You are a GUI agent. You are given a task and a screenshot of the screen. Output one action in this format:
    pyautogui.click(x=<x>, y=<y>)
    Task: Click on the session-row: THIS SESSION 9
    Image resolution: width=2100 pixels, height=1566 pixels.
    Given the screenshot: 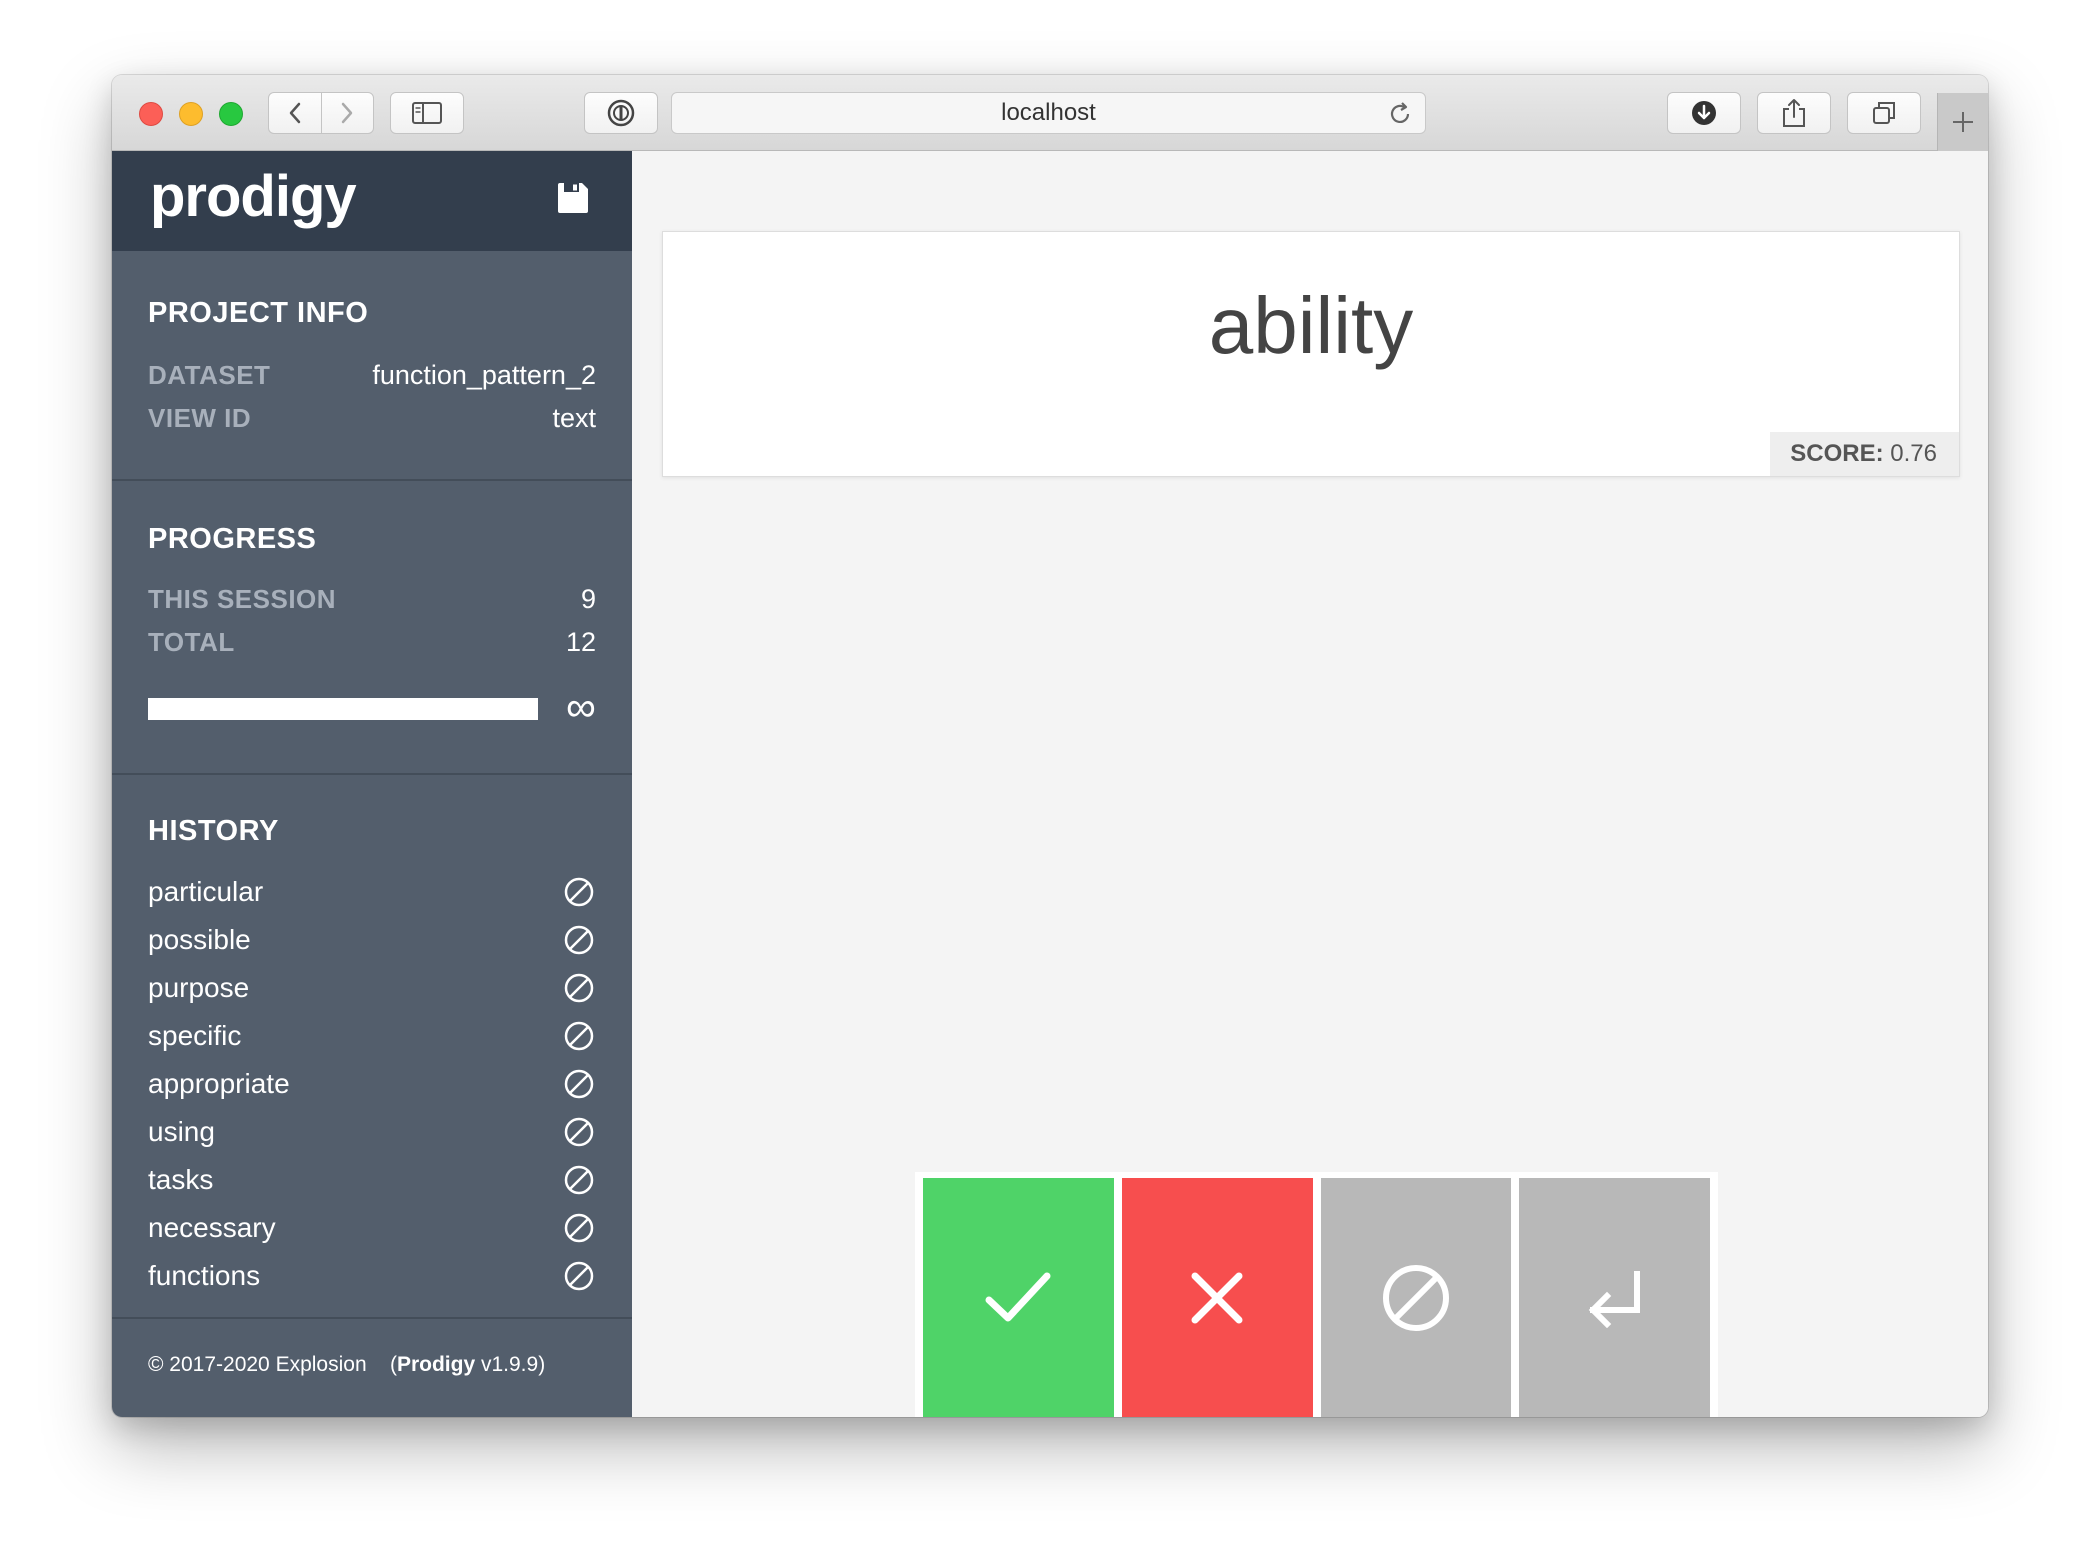 What is the action you would take?
    pyautogui.click(x=372, y=599)
    